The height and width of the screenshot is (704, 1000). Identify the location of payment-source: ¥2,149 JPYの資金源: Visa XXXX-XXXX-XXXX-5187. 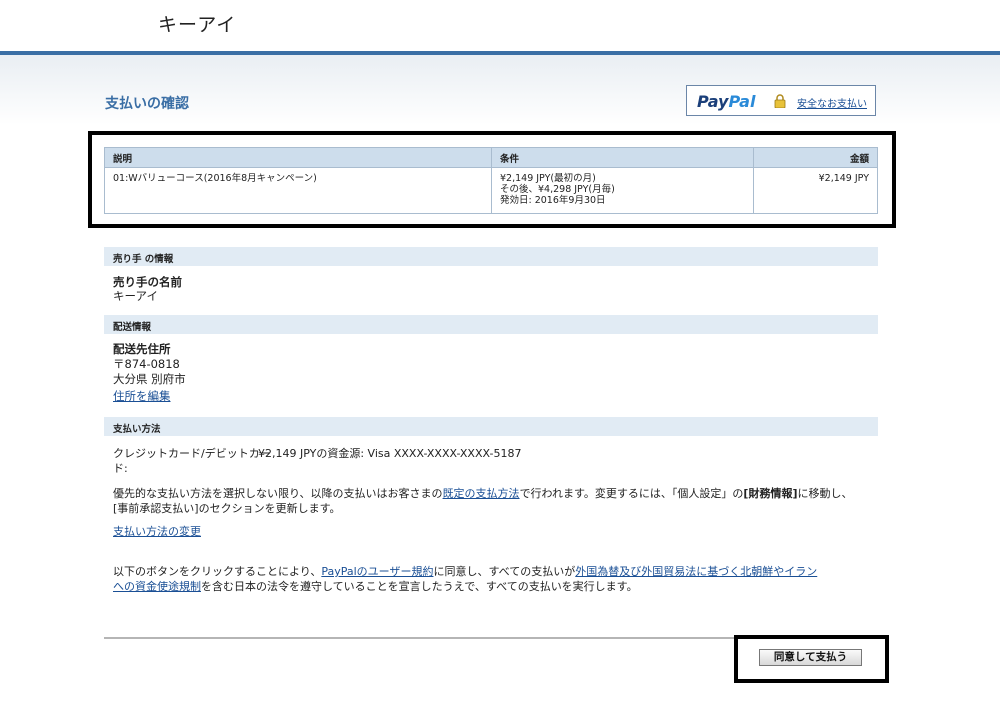
(390, 453).